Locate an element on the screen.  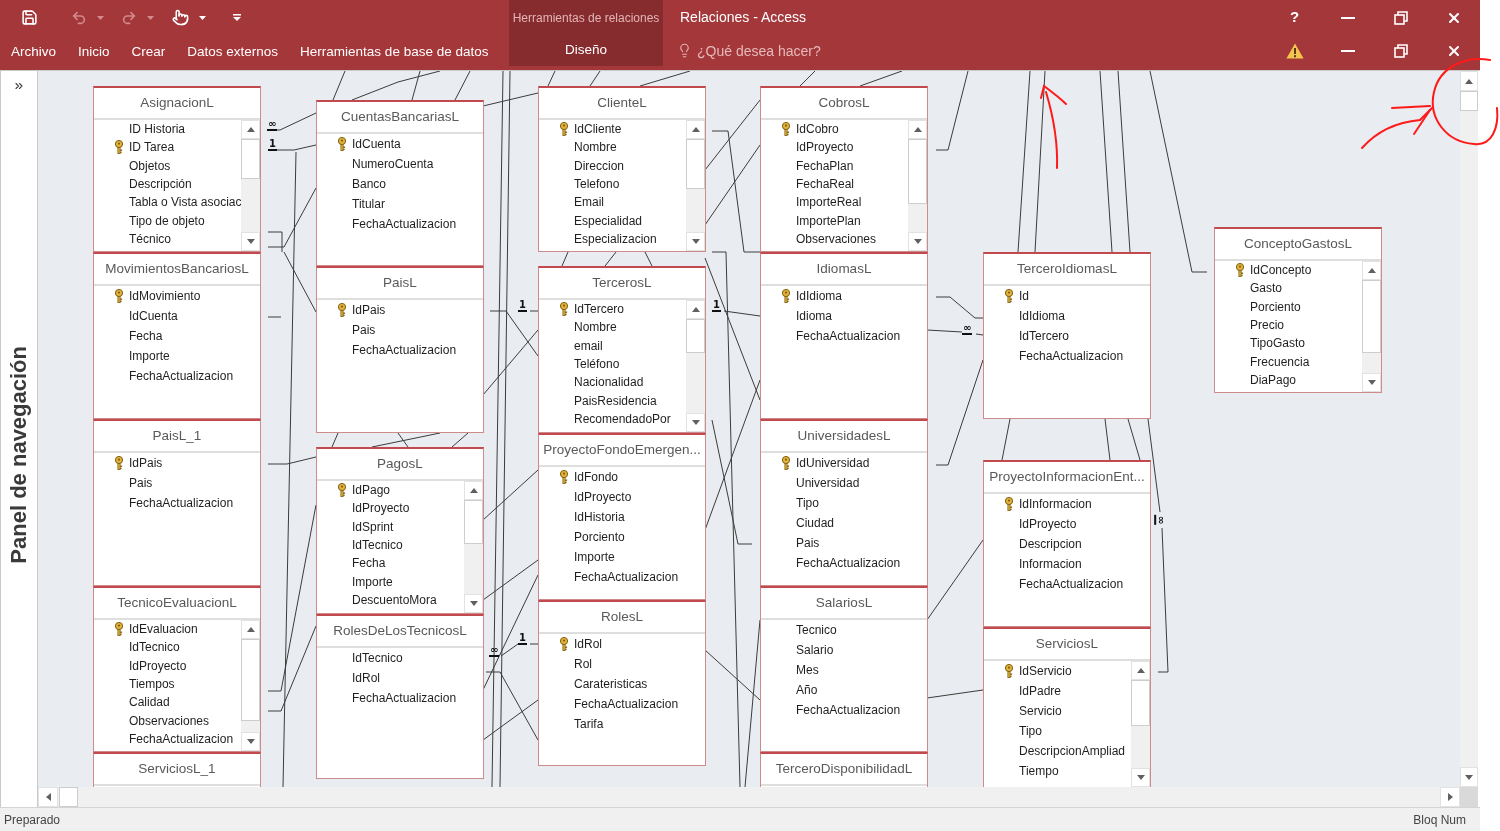
table-window: ServiciosL IdServicio IdPadre Servicio Tipo DescripcionAmpliad Tiempo is located at coordinates (1067, 707).